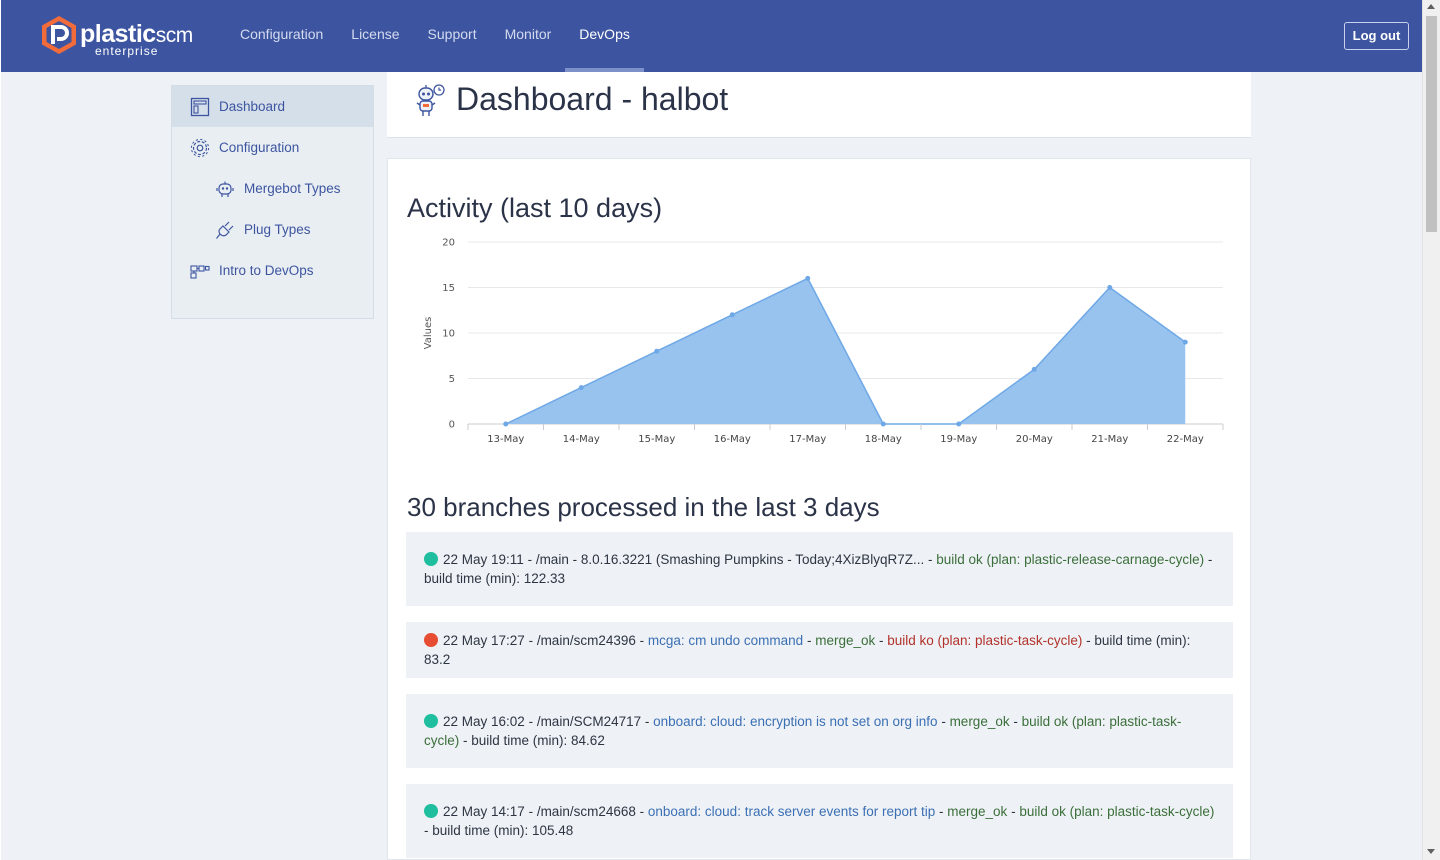  What do you see at coordinates (225, 230) in the screenshot?
I see `plug-icon` at bounding box center [225, 230].